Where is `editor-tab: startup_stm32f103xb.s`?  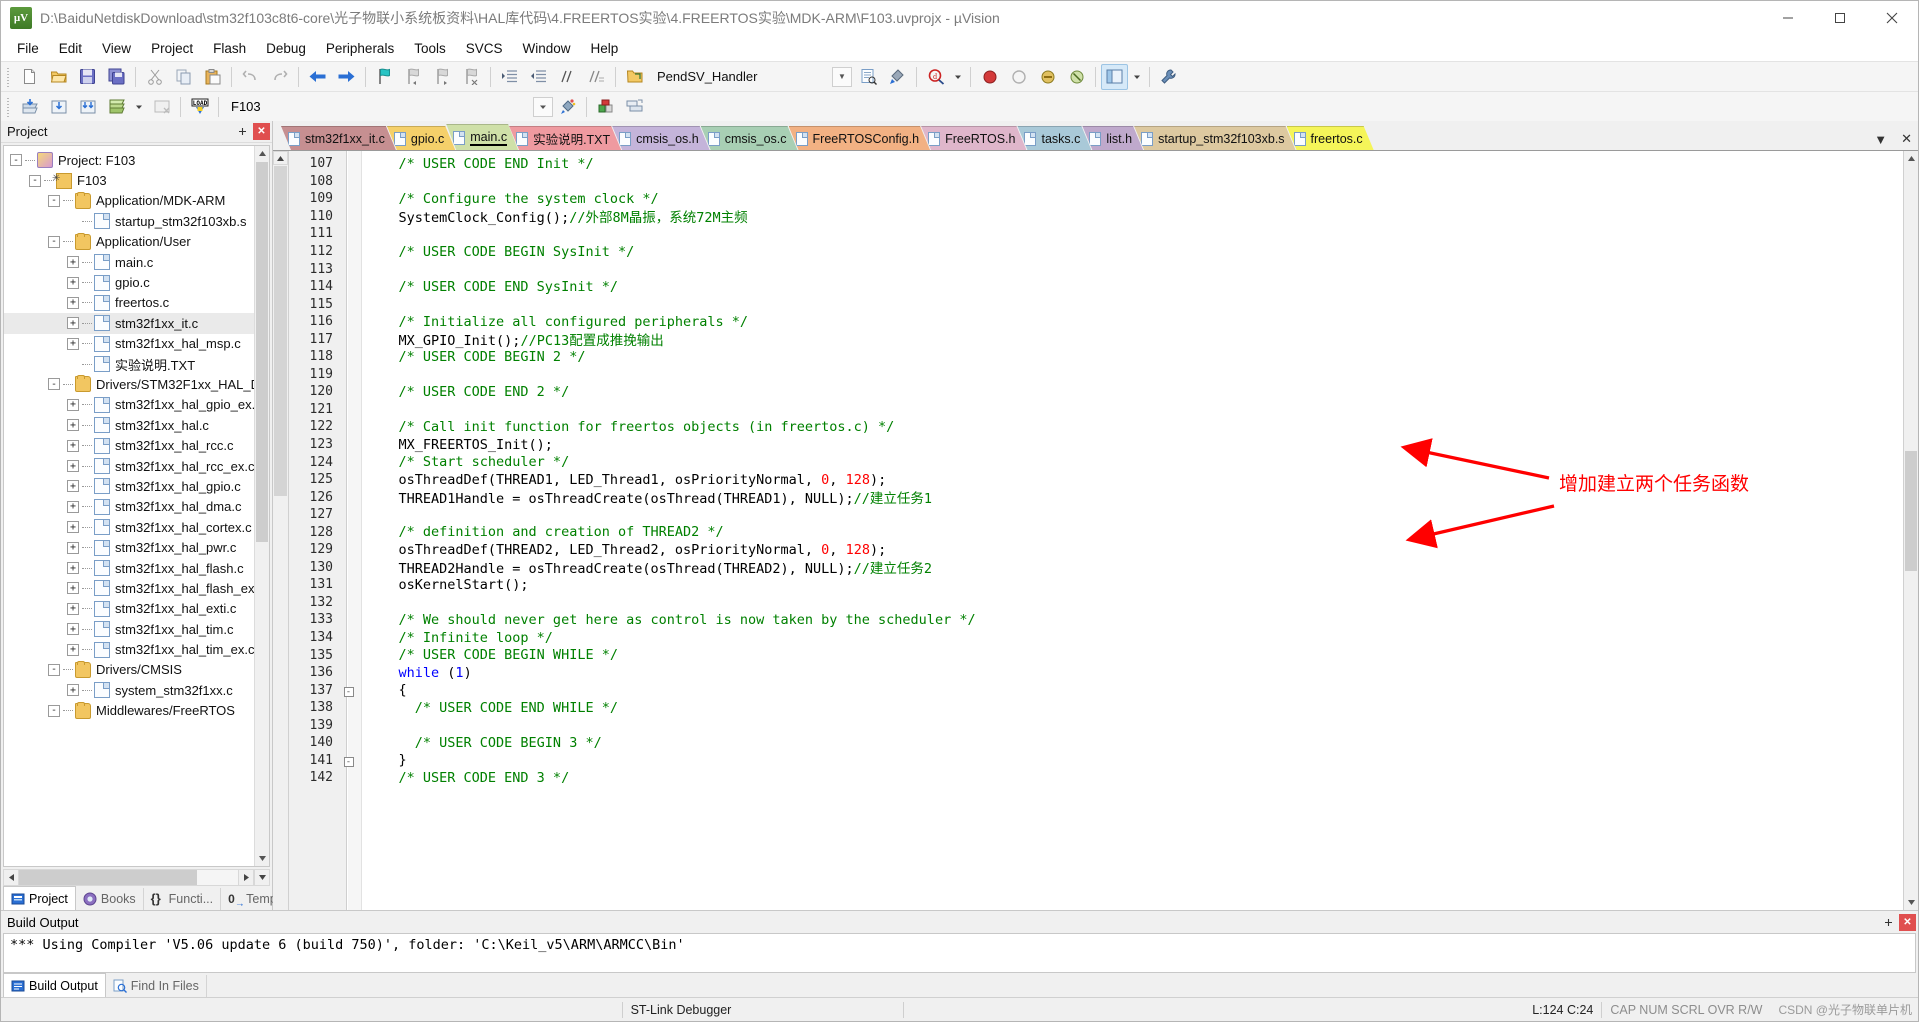 editor-tab: startup_stm32f103xb.s is located at coordinates (1214, 138).